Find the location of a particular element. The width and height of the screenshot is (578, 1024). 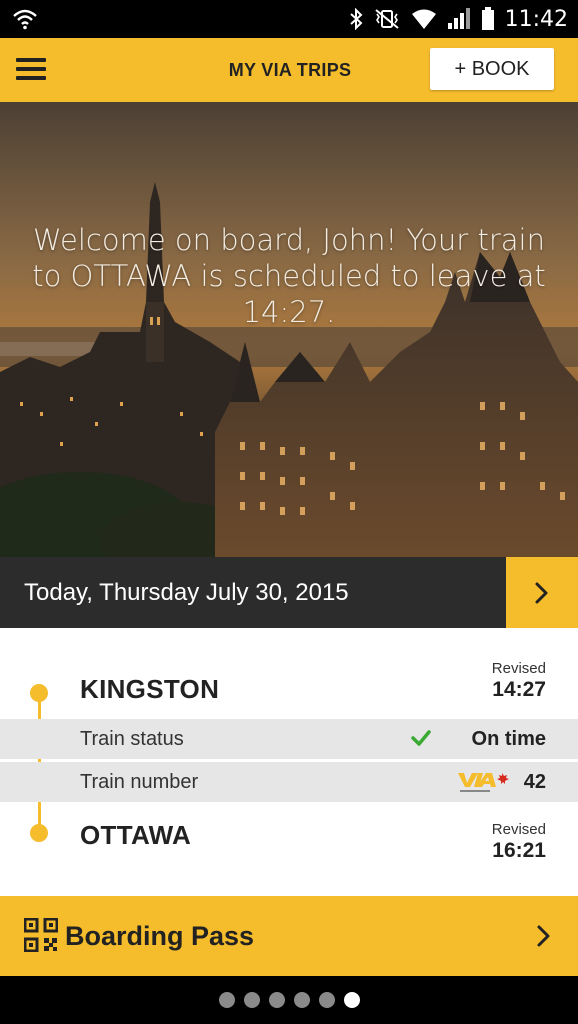

train-number-label: Train number is located at coordinates (139, 782).